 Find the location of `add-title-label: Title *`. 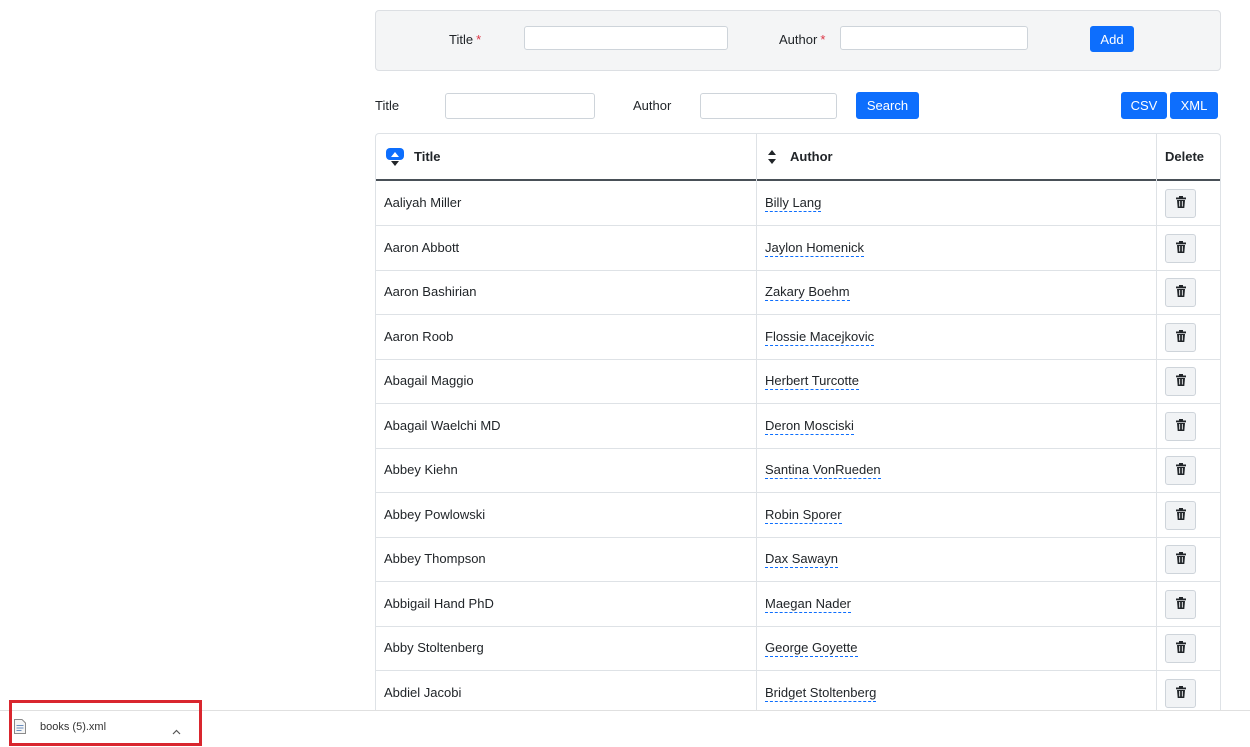

add-title-label: Title * is located at coordinates (465, 39).